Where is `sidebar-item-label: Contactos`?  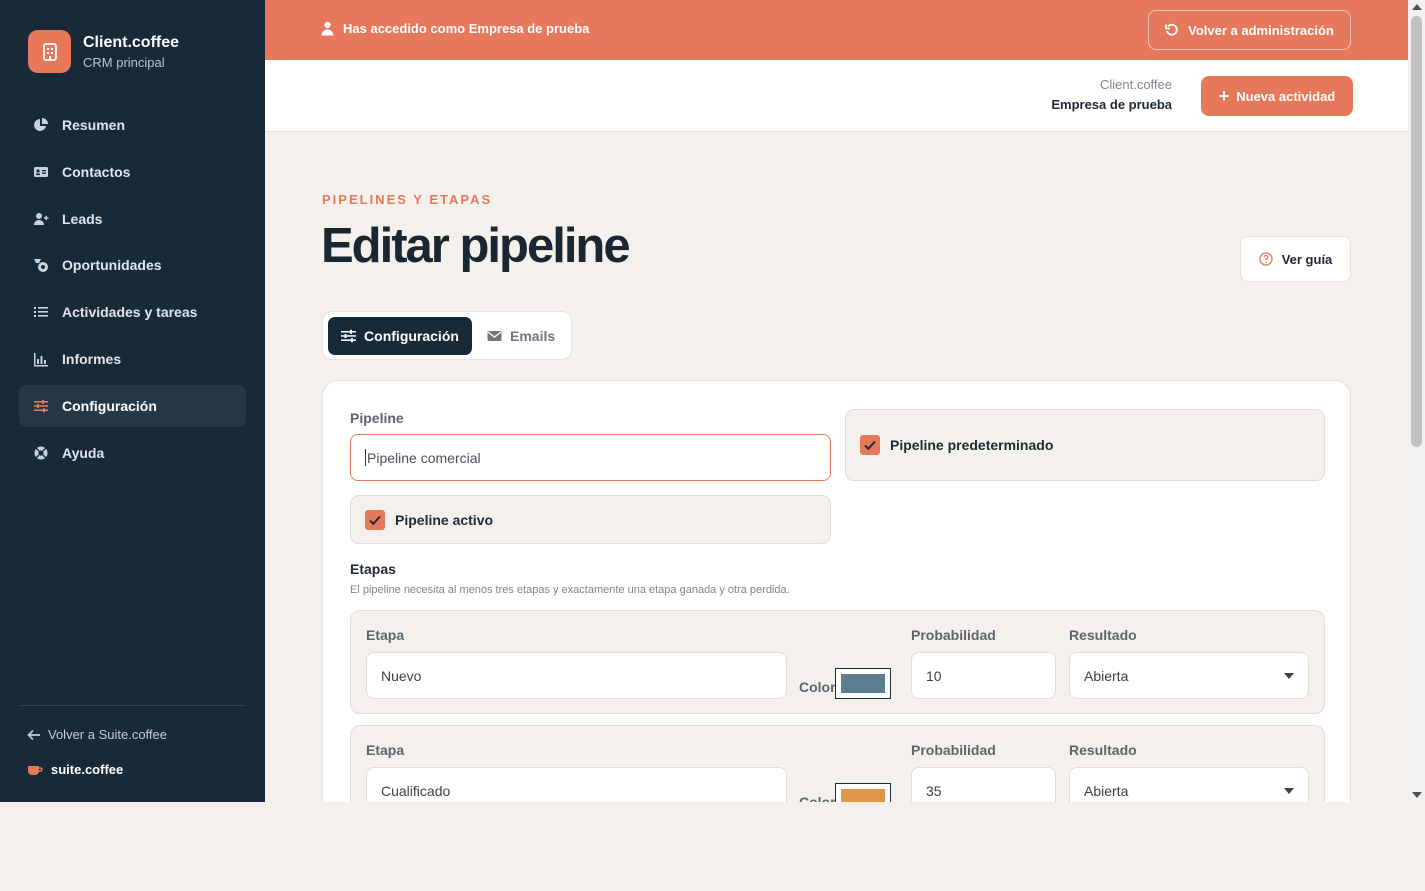 sidebar-item-label: Contactos is located at coordinates (96, 171).